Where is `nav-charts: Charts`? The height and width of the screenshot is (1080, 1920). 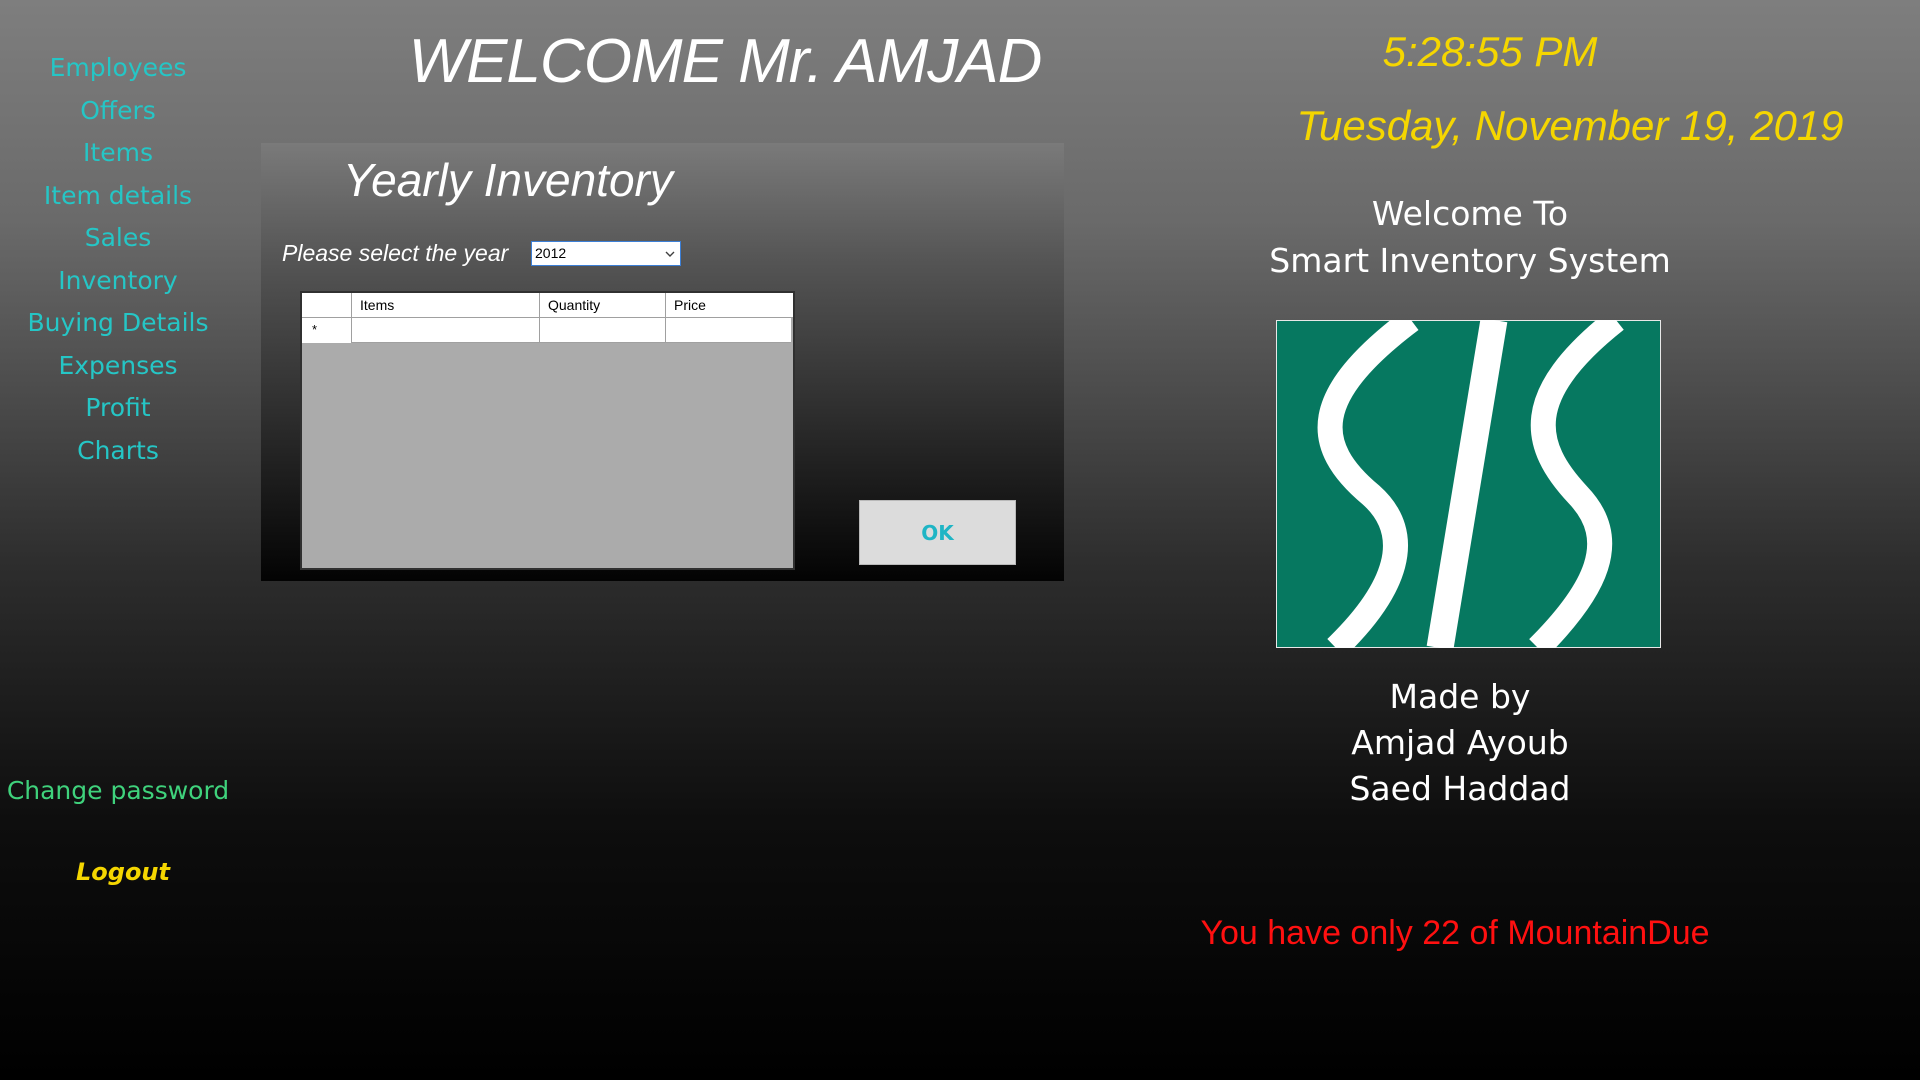 nav-charts: Charts is located at coordinates (118, 451).